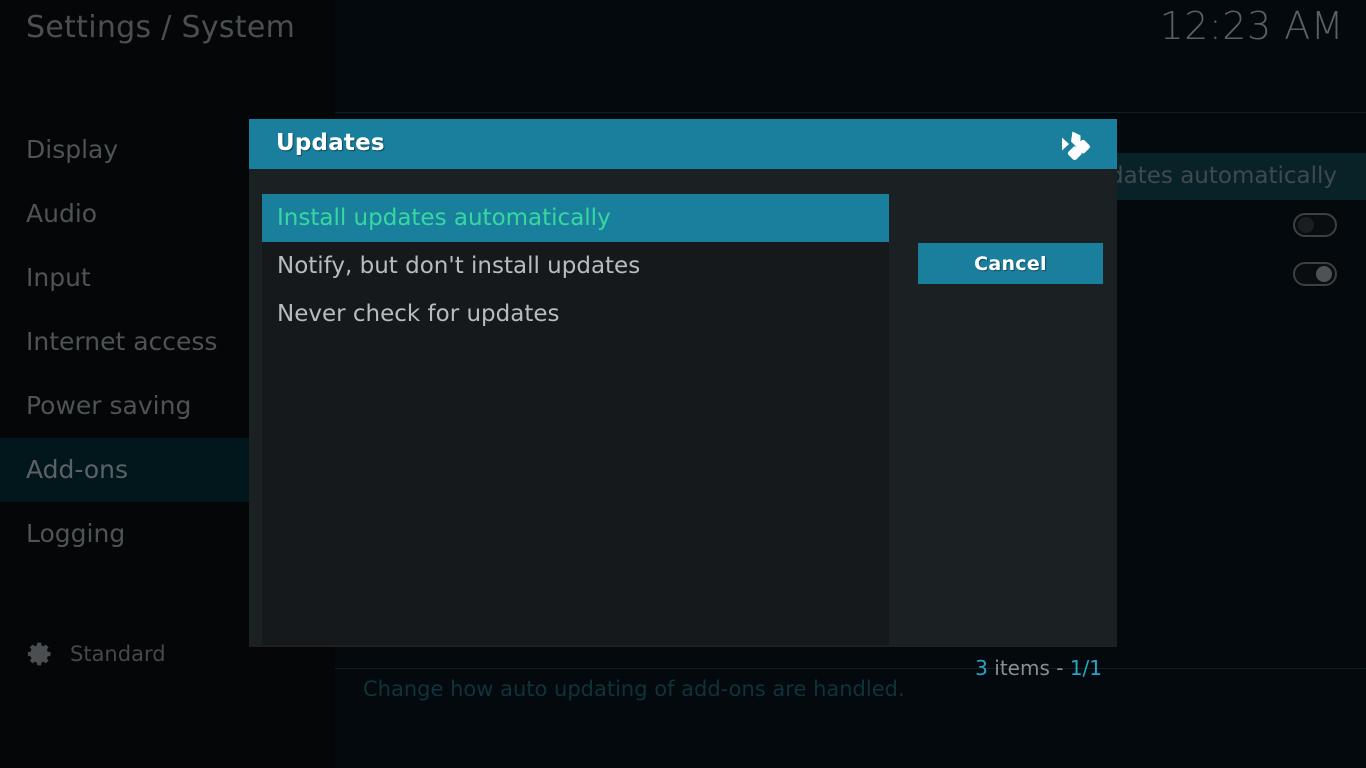  What do you see at coordinates (40, 654) in the screenshot?
I see `gear-icon` at bounding box center [40, 654].